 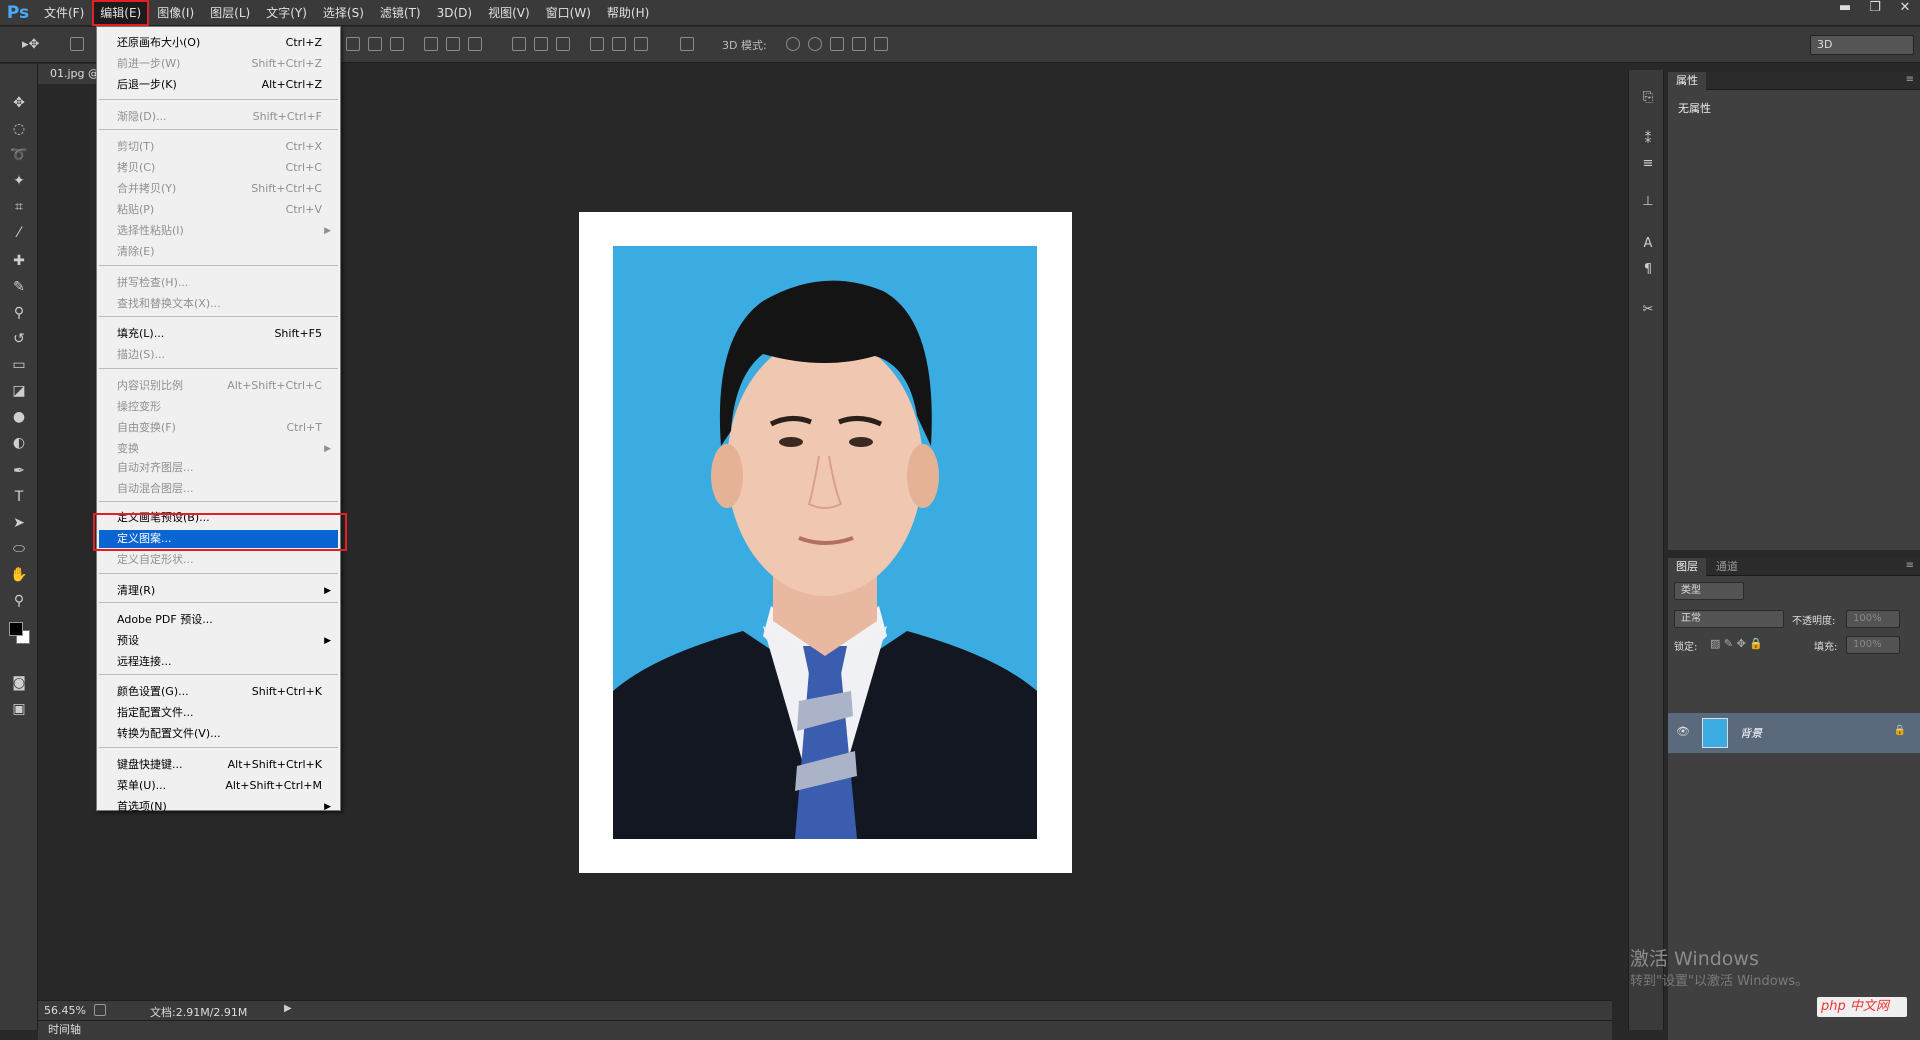 What do you see at coordinates (1683, 731) in the screenshot?
I see `layer-visibility-eye-icon: 👁` at bounding box center [1683, 731].